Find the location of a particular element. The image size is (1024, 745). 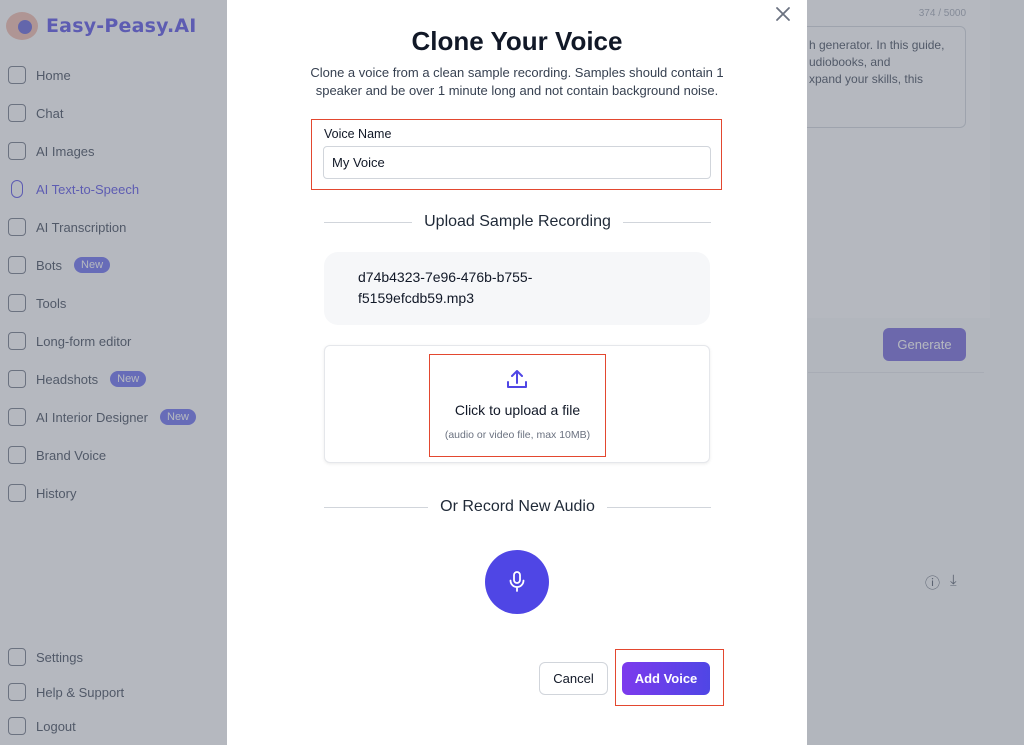

upload-section-divider: Upload Sample Recording is located at coordinates (517, 222).